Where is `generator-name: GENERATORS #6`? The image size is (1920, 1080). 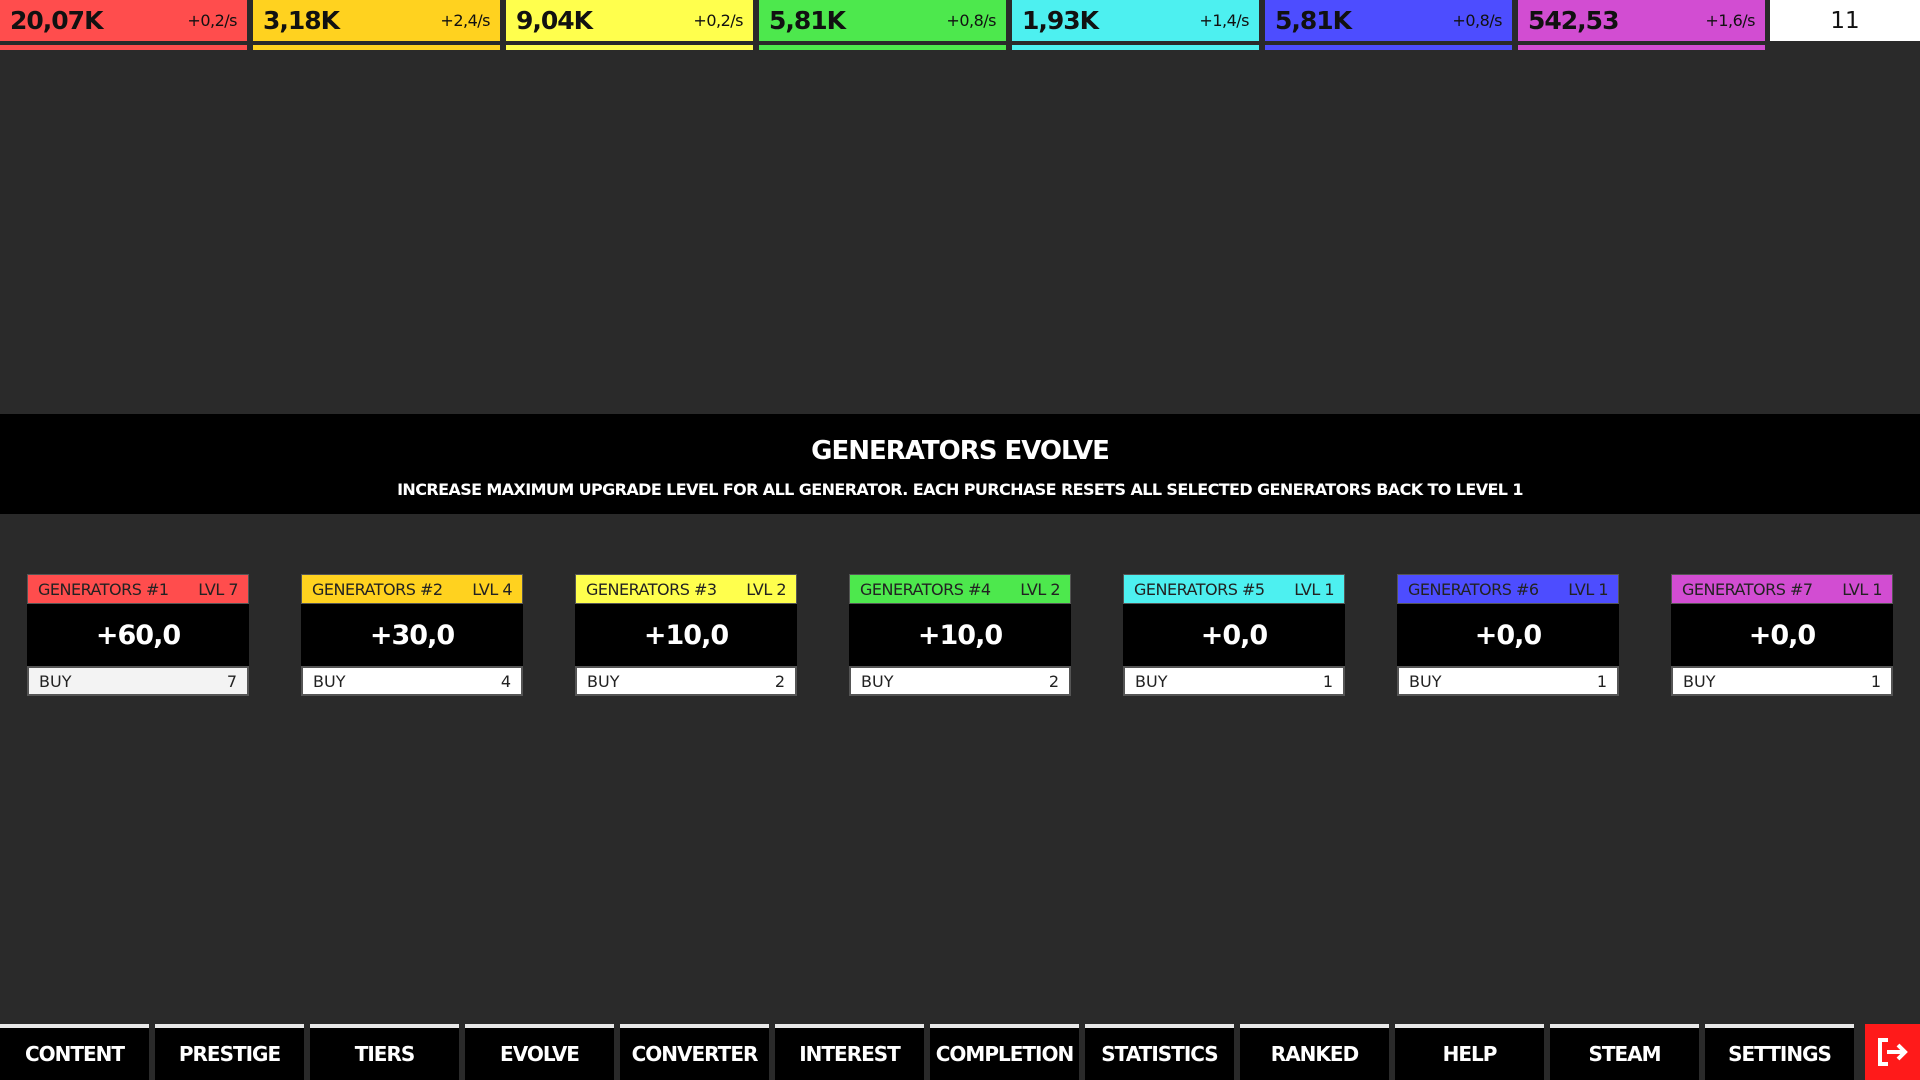
generator-name: GENERATORS #6 is located at coordinates (1473, 589).